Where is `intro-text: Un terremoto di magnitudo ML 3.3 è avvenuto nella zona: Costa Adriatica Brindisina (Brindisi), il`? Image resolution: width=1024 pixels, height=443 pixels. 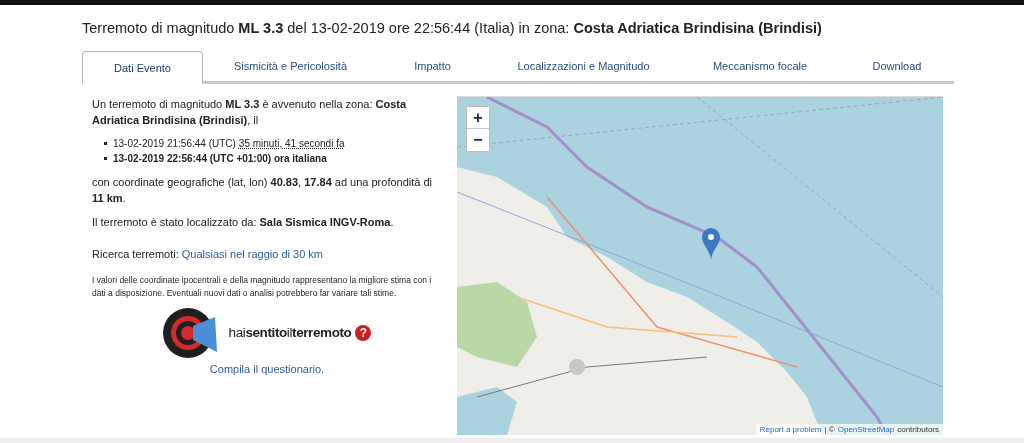 intro-text: Un terremoto di magnitudo ML 3.3 è avvenuto nella zona: Costa Adriatica Brindisina (Brindisi), il is located at coordinates (250, 112).